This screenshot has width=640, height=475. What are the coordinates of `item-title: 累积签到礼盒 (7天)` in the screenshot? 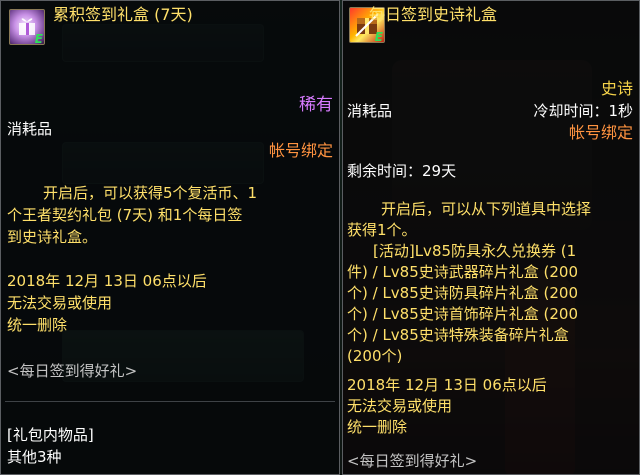 It's located at (123, 14).